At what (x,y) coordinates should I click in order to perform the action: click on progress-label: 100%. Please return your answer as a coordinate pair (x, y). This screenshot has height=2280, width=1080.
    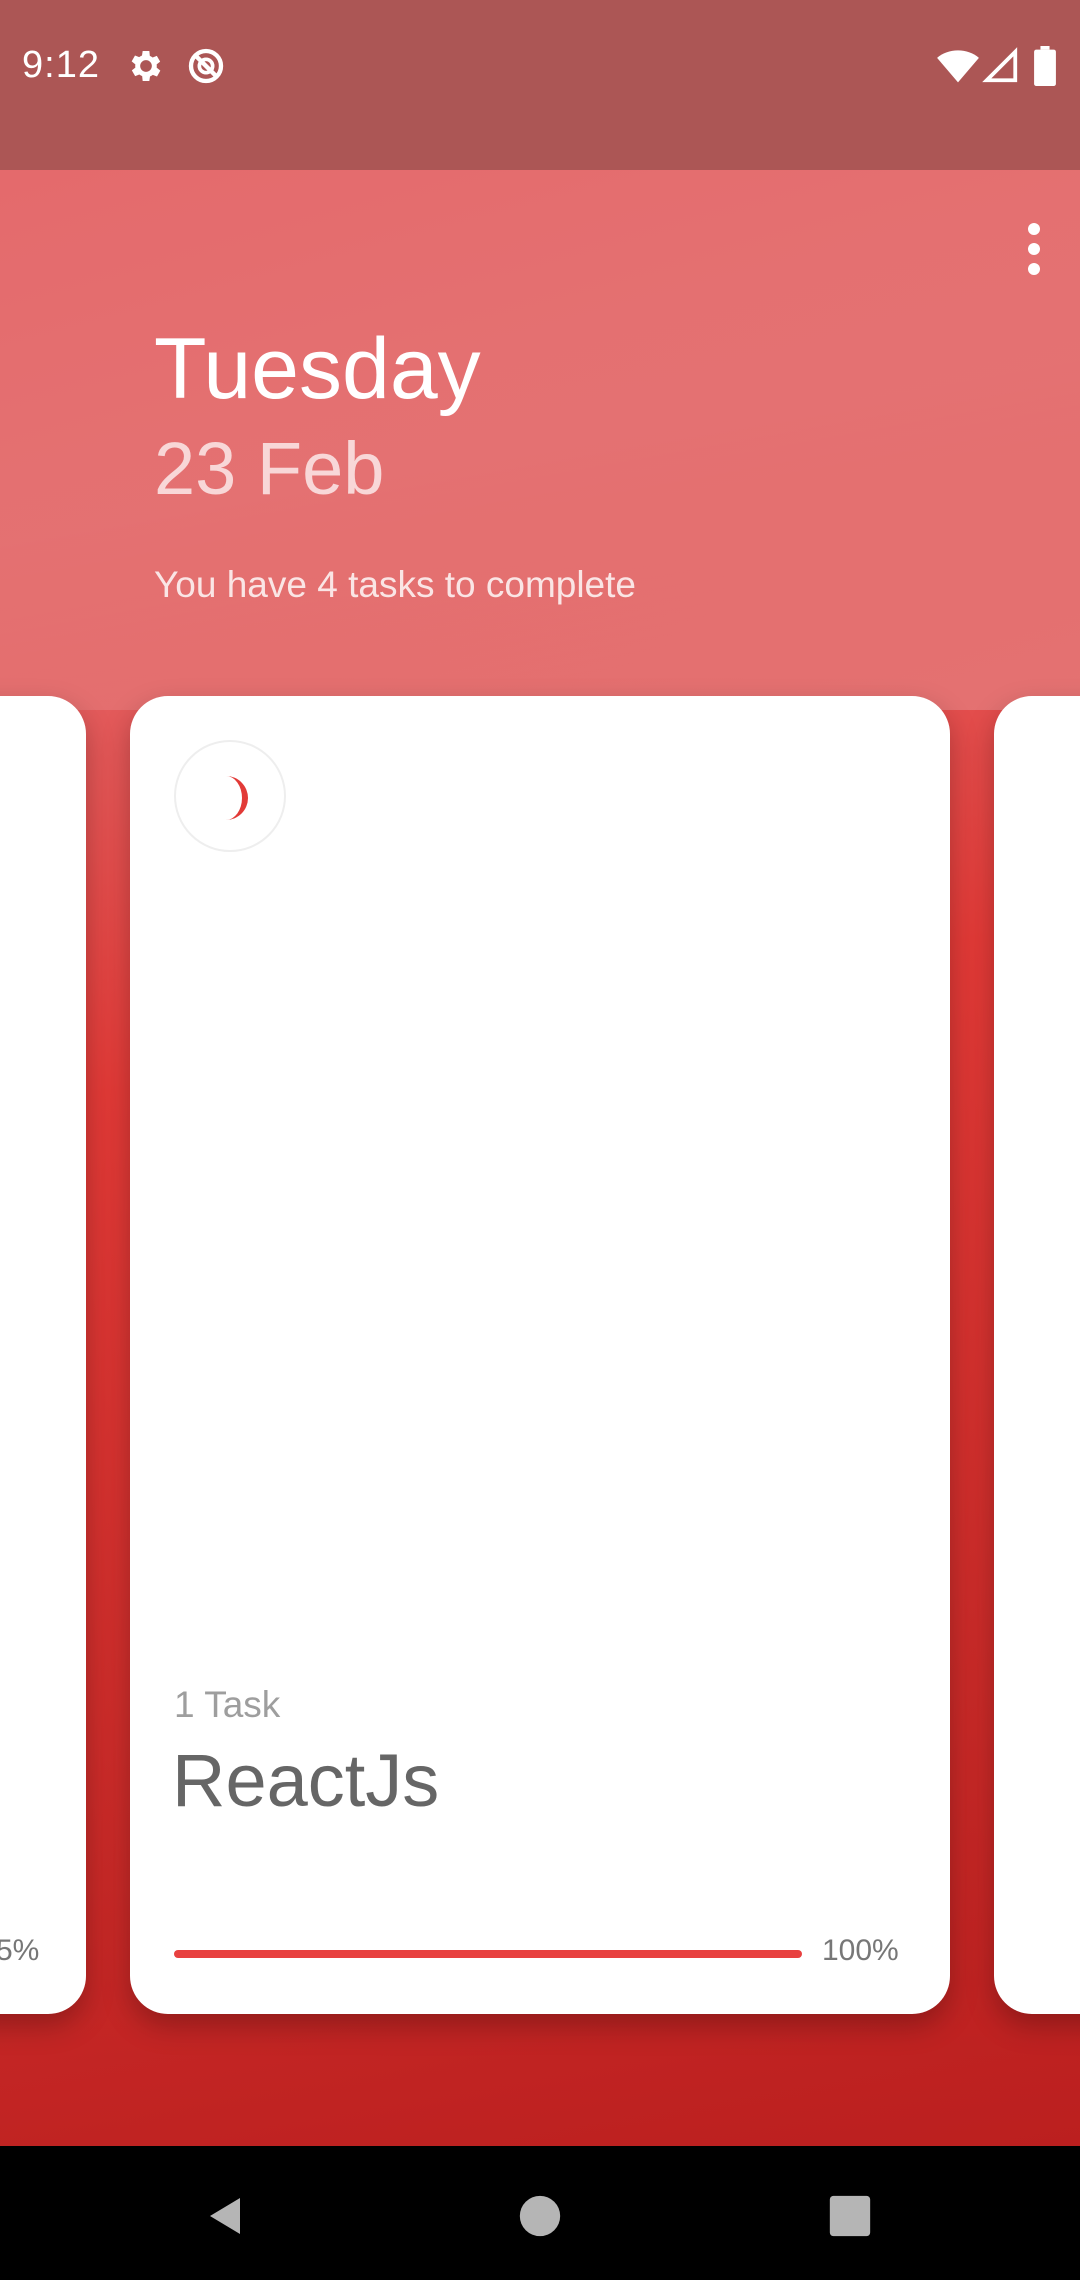
    Looking at the image, I should click on (860, 1950).